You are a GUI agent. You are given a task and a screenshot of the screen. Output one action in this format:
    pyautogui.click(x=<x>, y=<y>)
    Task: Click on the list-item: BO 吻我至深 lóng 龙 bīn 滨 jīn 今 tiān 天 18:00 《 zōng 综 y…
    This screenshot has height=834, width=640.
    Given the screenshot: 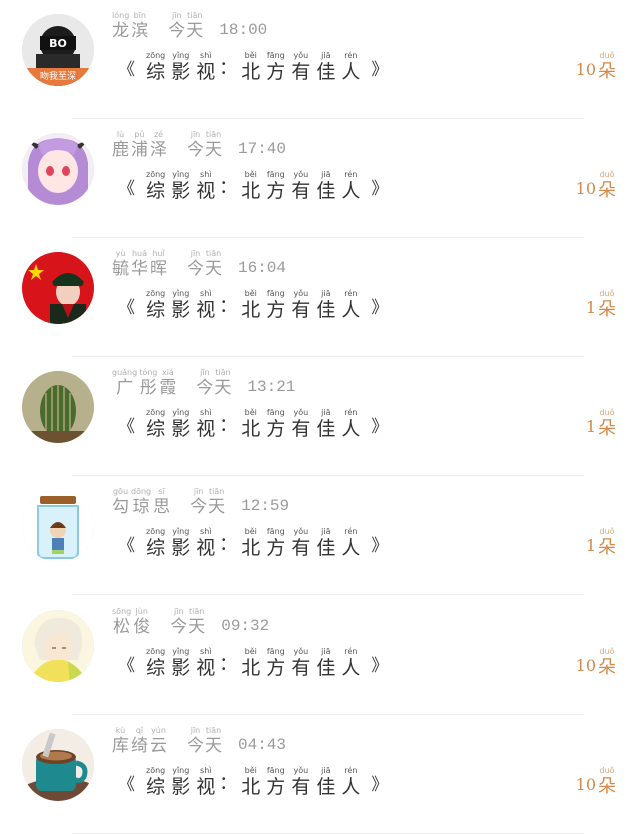 What is the action you would take?
    pyautogui.click(x=320, y=59)
    